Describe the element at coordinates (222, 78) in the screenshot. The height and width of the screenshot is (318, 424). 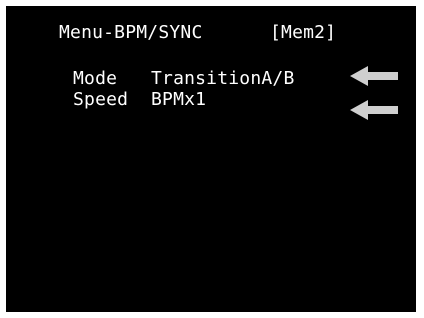
I see `mode-value: TransitionA/B` at that location.